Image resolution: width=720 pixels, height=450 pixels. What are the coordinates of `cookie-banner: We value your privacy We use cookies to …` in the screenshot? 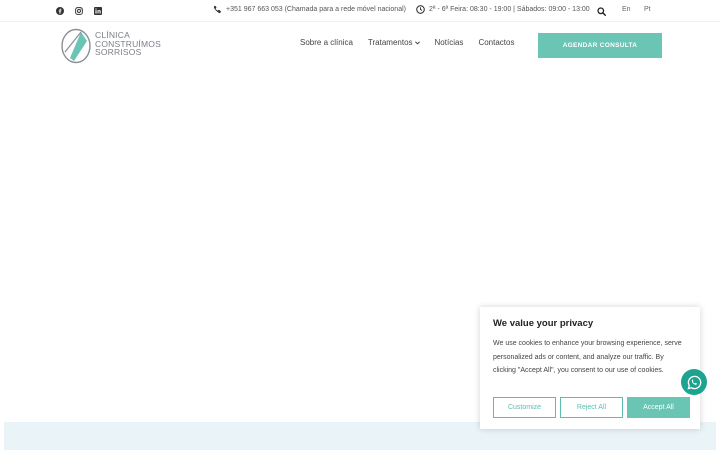 It's located at (590, 368).